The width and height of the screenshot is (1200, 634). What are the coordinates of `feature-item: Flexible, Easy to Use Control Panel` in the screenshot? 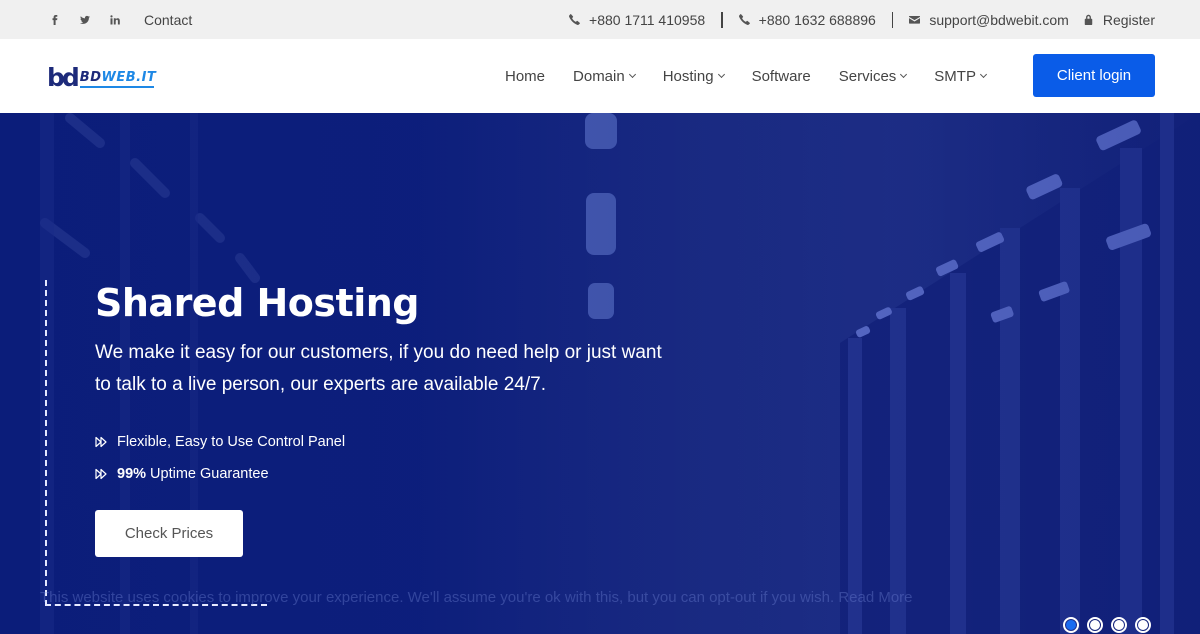 It's located at (220, 442).